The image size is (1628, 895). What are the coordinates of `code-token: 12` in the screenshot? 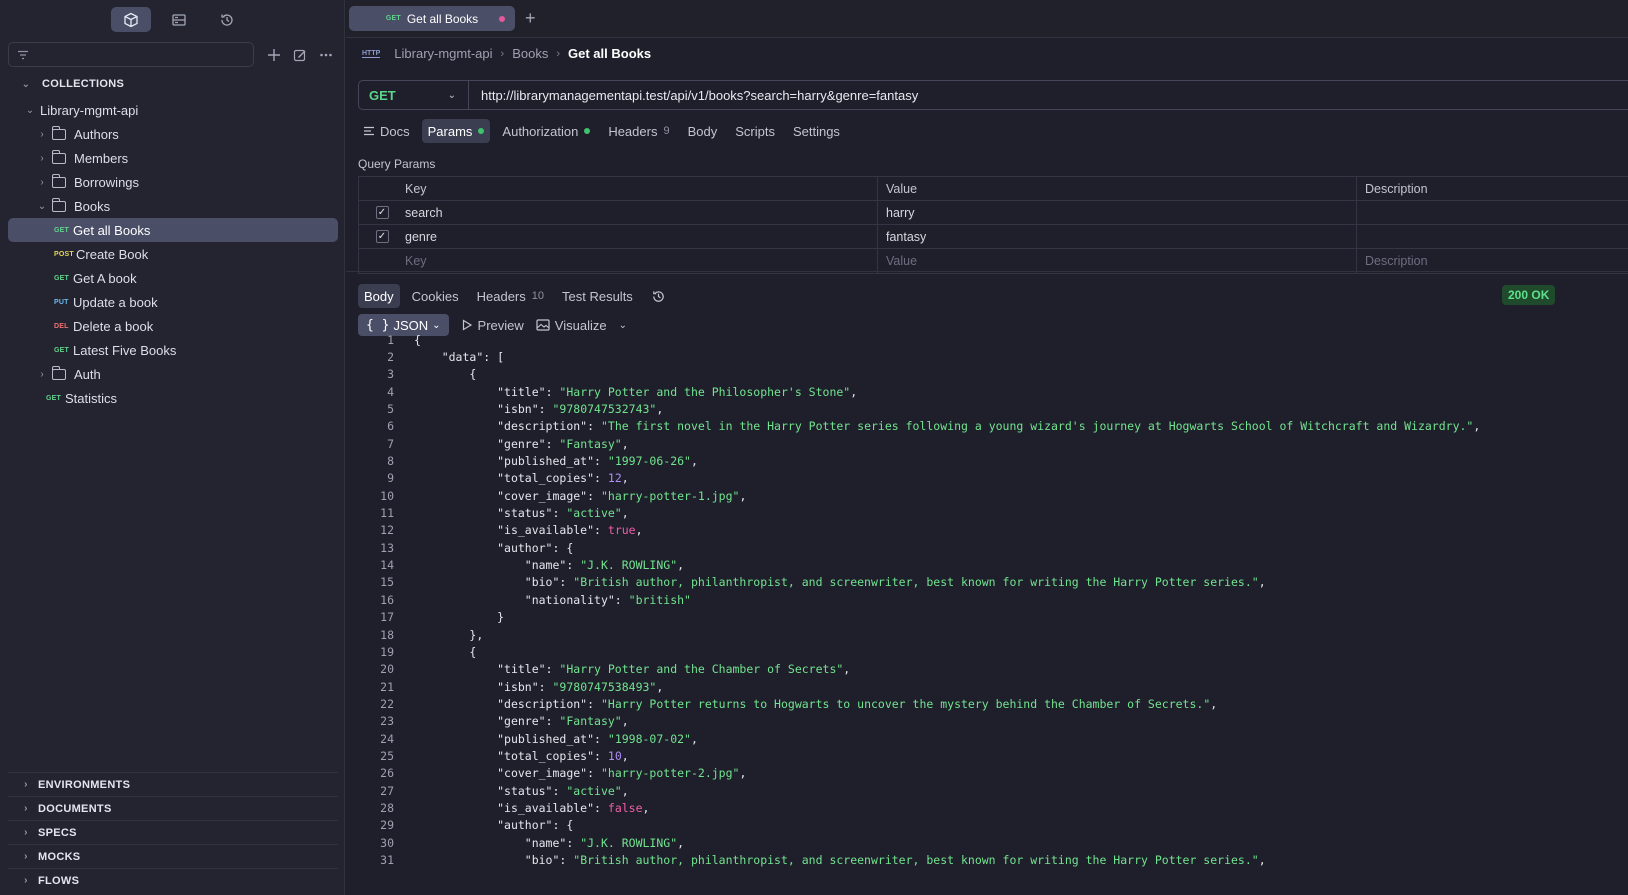 It's located at (614, 478).